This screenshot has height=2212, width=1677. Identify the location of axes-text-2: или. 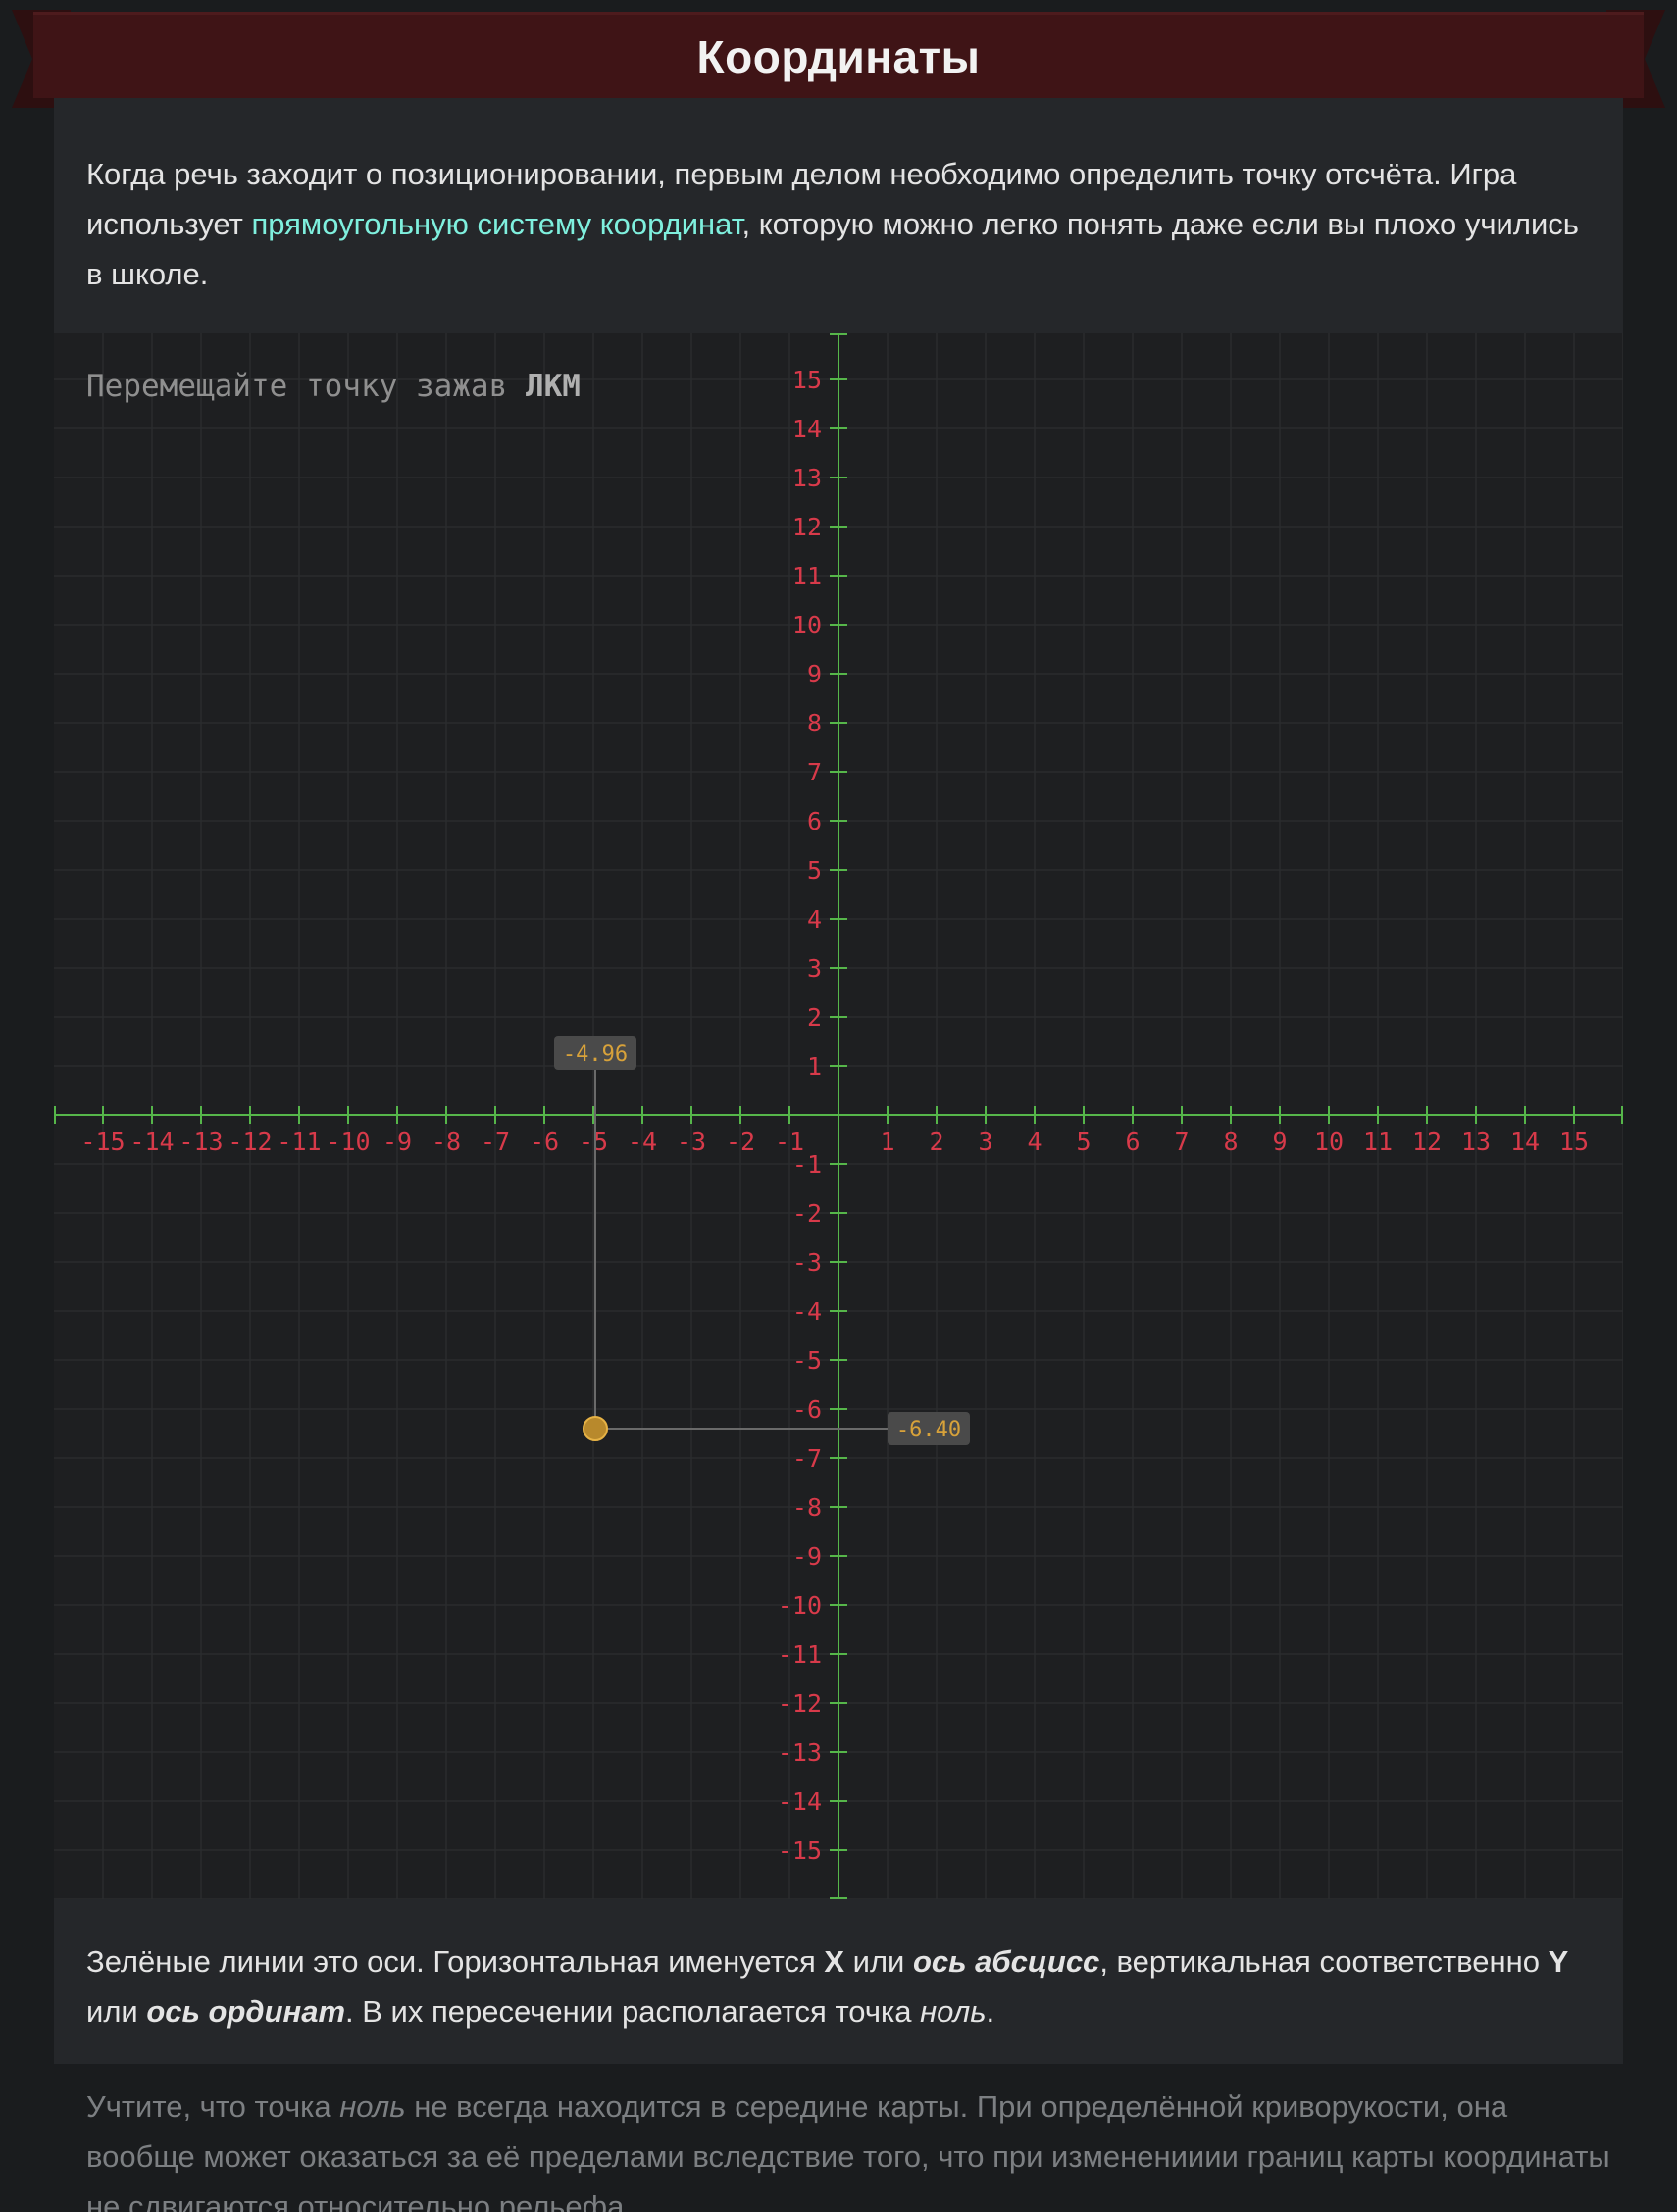
(879, 1961).